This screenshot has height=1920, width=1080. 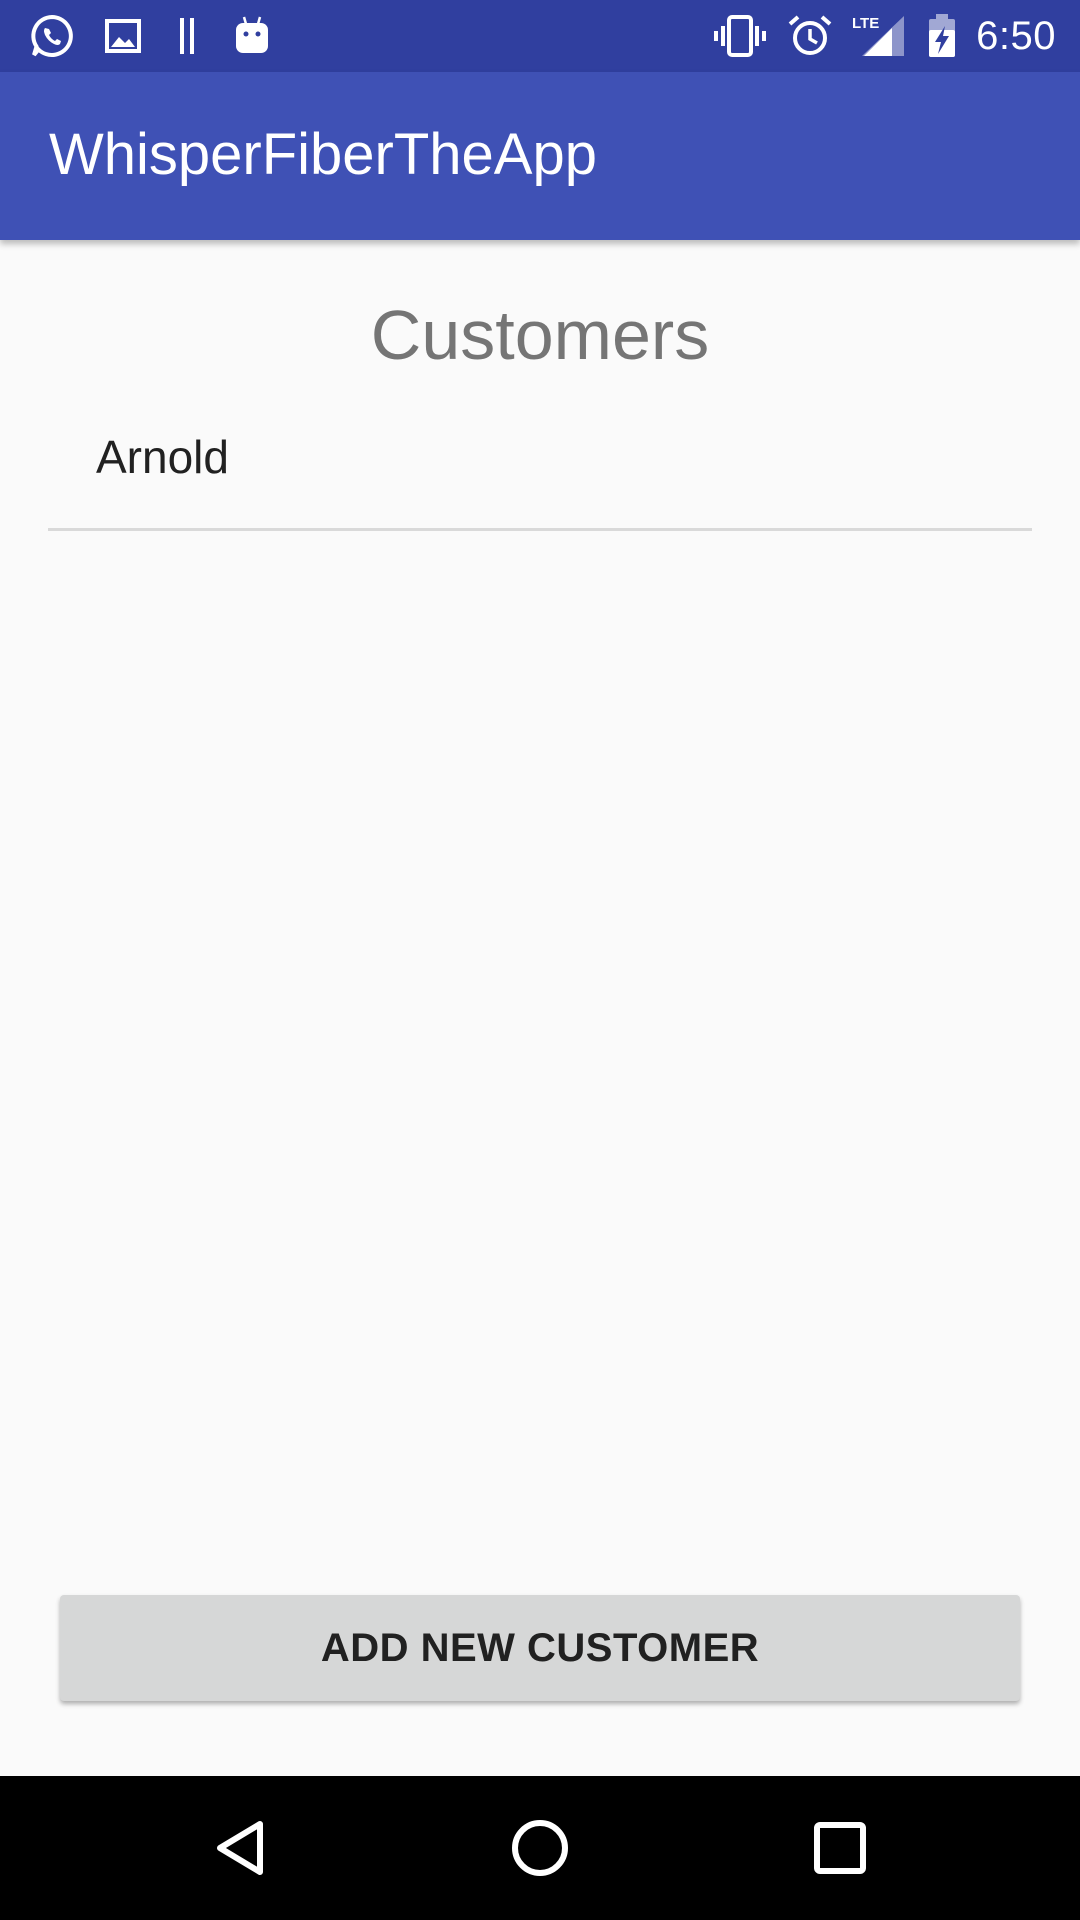 I want to click on navigation-bar, so click(x=540, y=1848).